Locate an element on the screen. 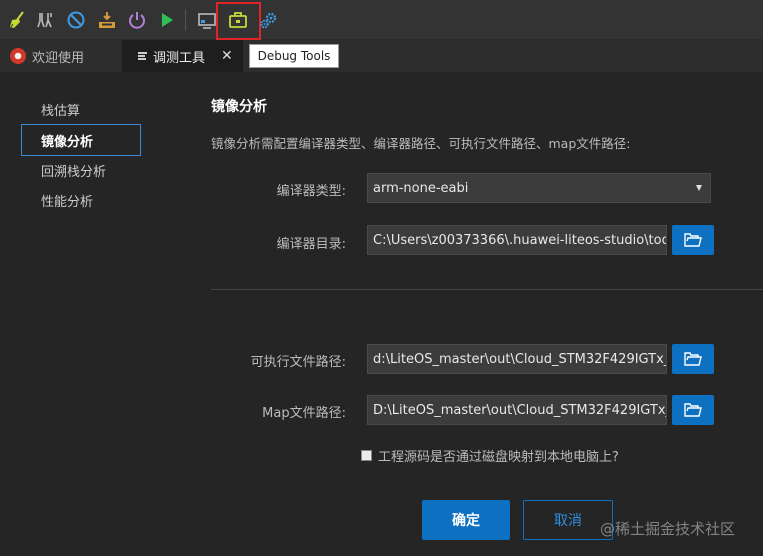 This screenshot has height=556, width=763. tab-bar: 欢迎使用 调测工具 ✕ is located at coordinates (381, 56).